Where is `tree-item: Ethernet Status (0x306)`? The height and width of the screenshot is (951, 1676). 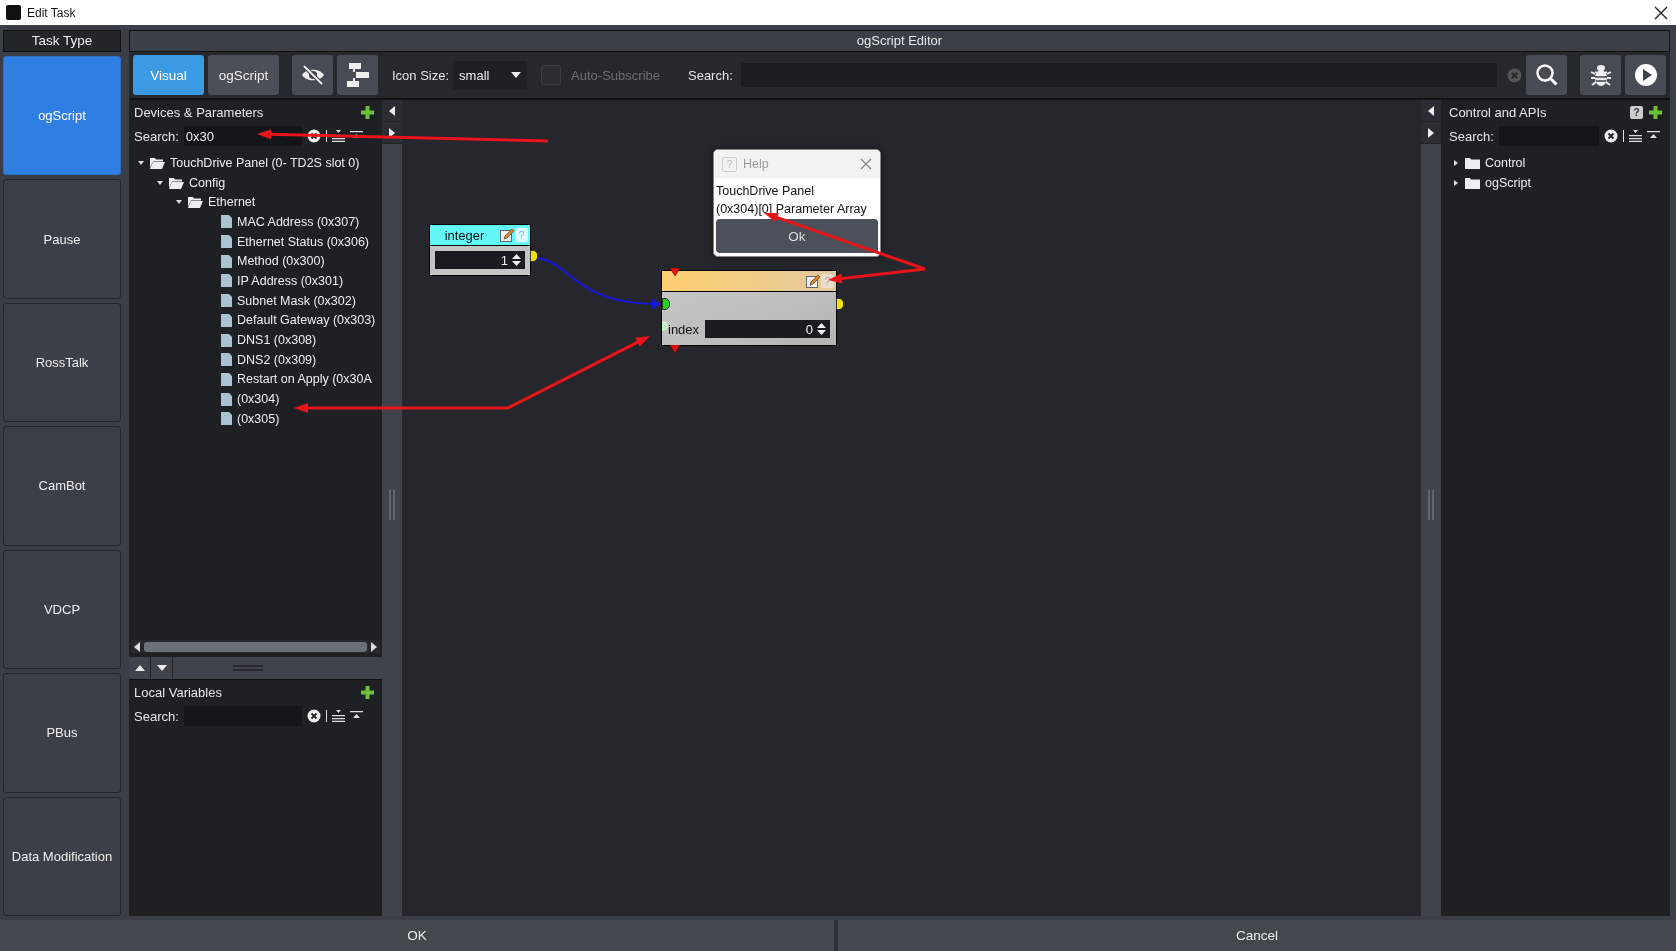 tree-item: Ethernet Status (0x306) is located at coordinates (303, 241).